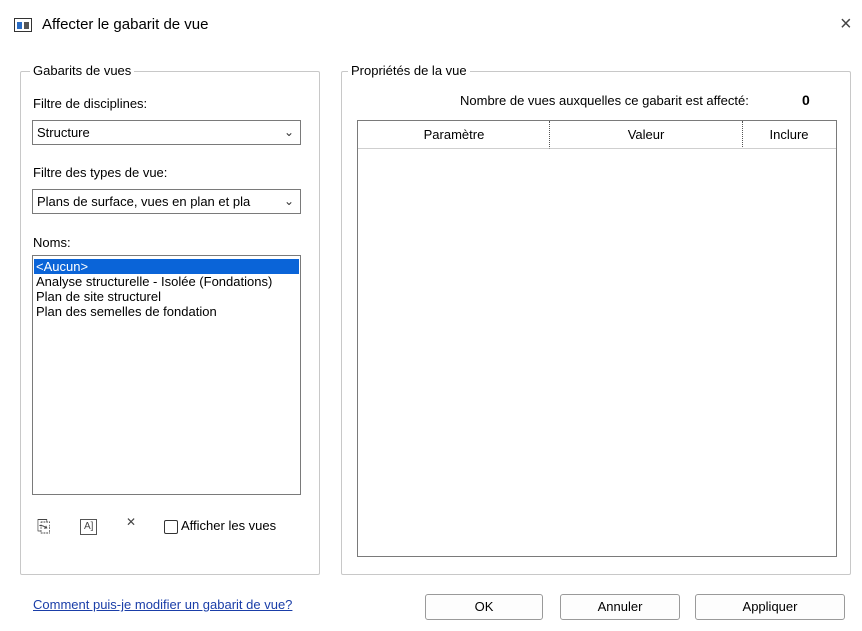 The height and width of the screenshot is (631, 862). I want to click on view-type-filter-label: Filtre des types de vue:, so click(100, 172).